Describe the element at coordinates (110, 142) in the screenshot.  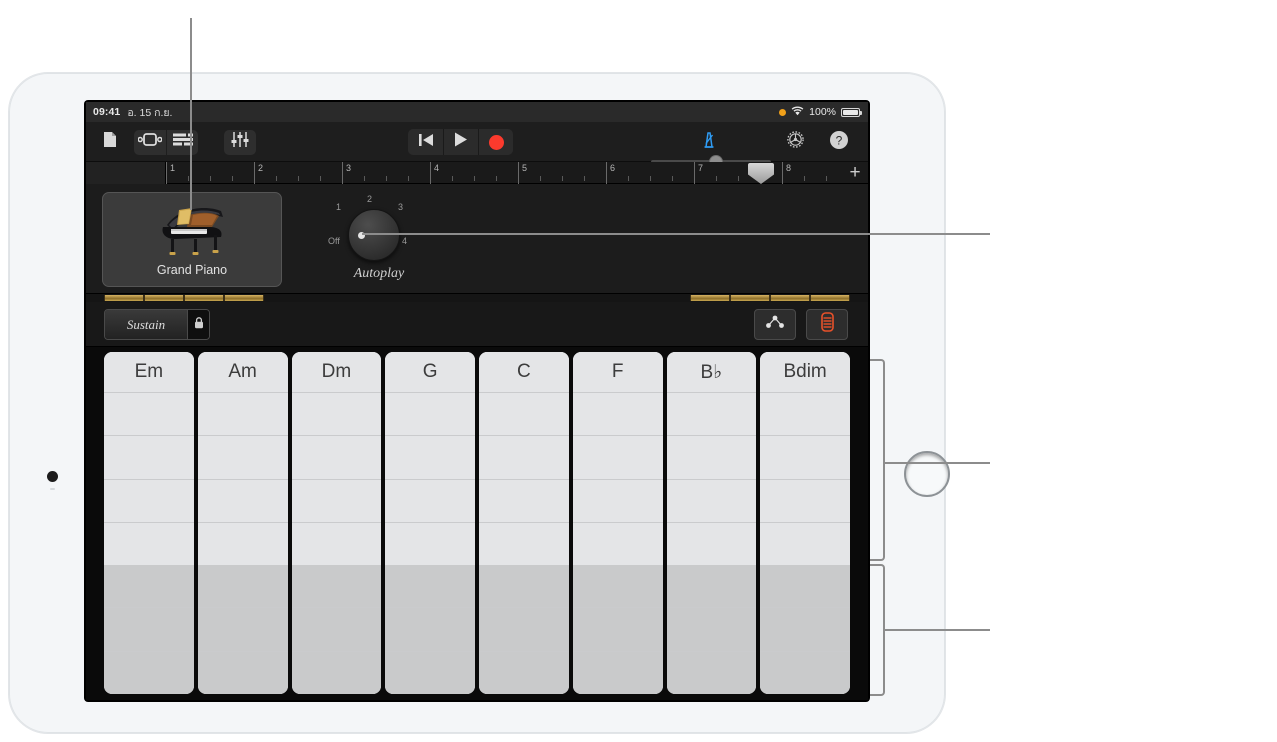
I see `document-button` at that location.